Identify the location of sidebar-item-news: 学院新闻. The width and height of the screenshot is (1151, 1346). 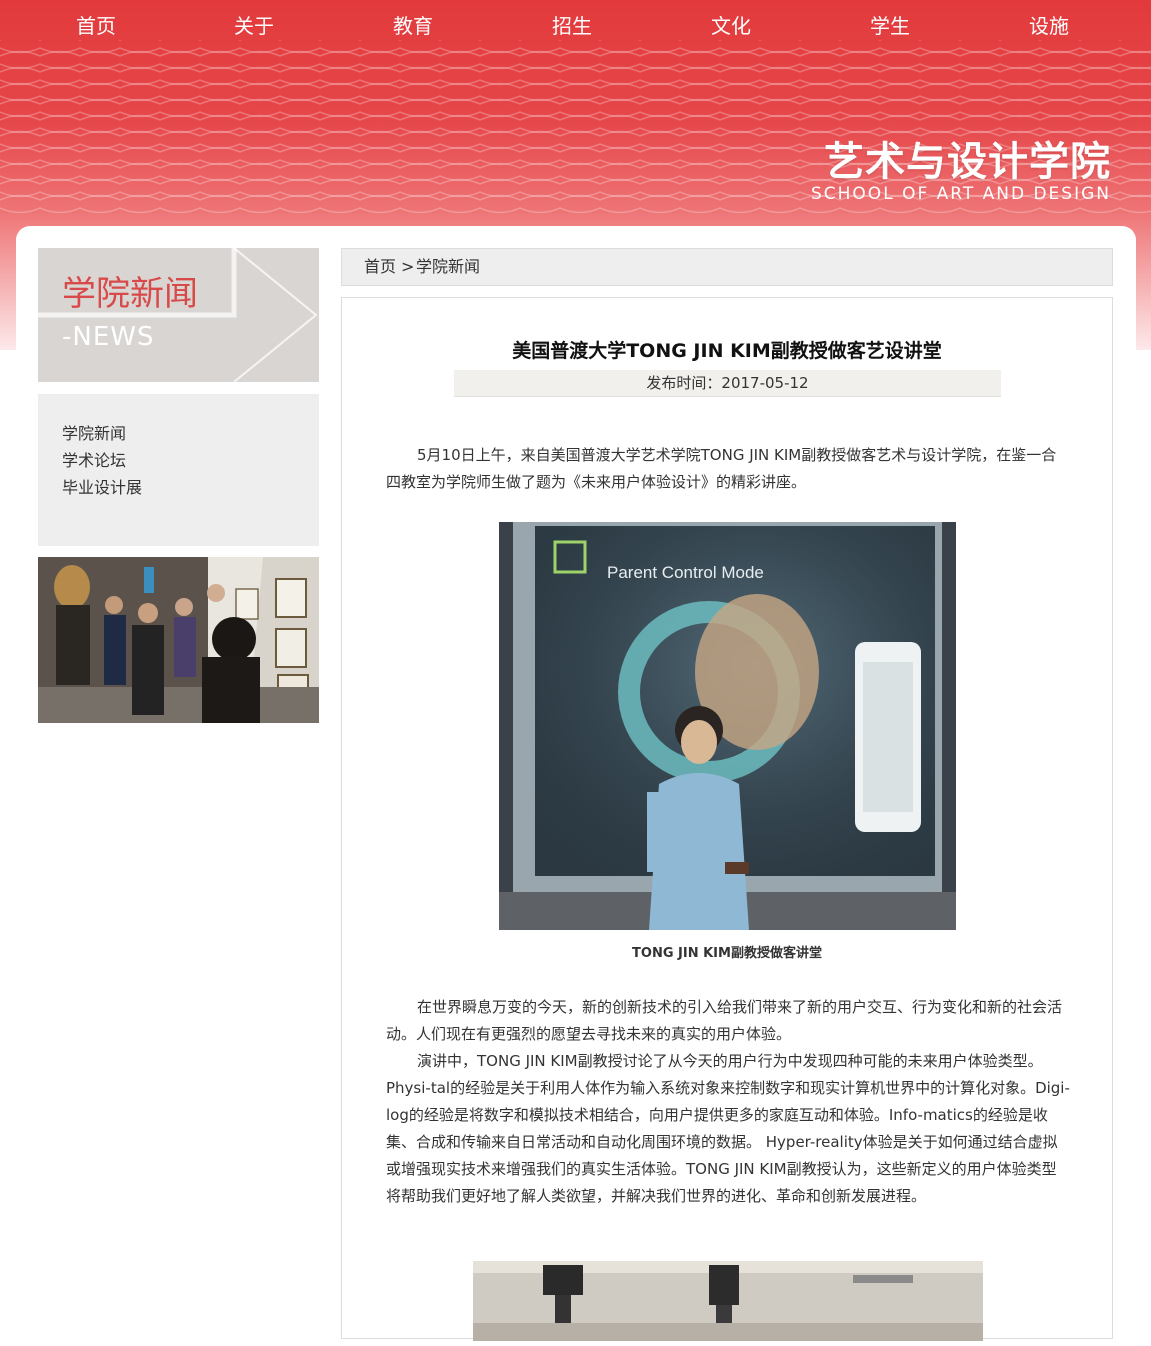
(94, 432).